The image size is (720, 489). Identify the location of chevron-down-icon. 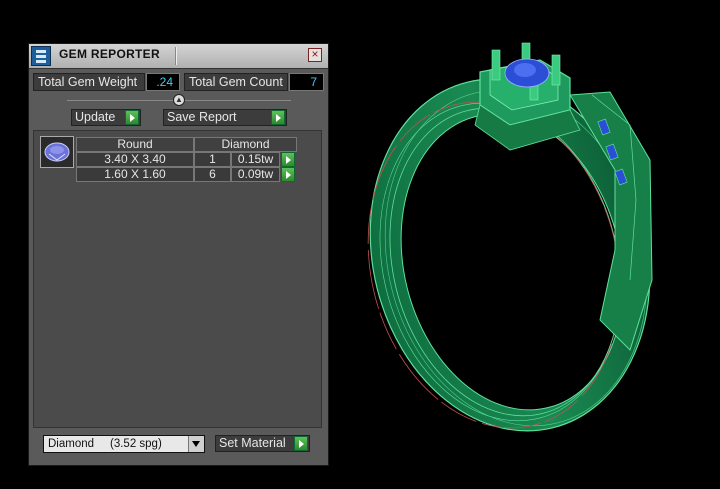
(196, 444).